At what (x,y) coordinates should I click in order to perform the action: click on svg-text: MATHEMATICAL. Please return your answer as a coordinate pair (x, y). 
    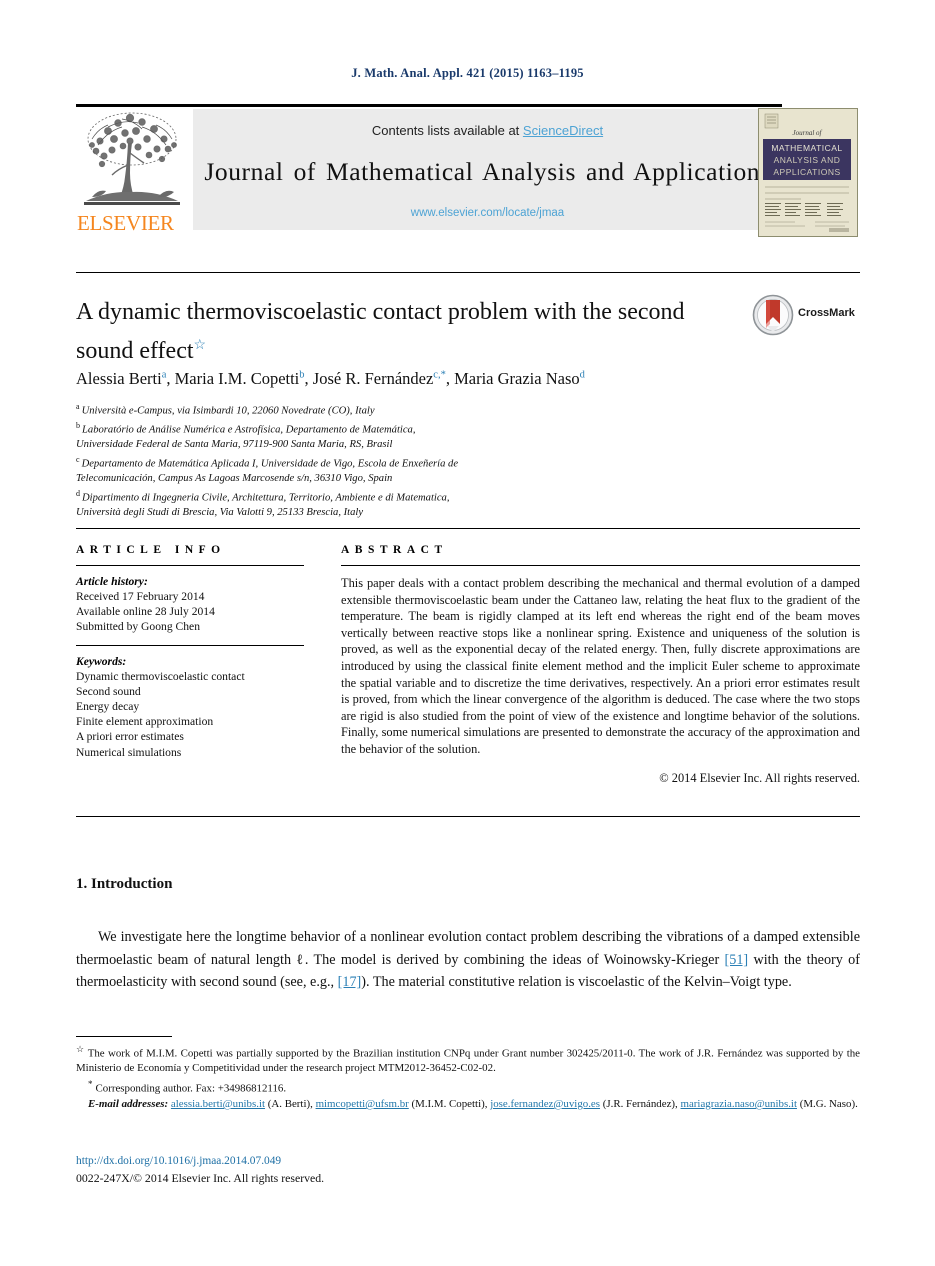
    Looking at the image, I should click on (806, 148).